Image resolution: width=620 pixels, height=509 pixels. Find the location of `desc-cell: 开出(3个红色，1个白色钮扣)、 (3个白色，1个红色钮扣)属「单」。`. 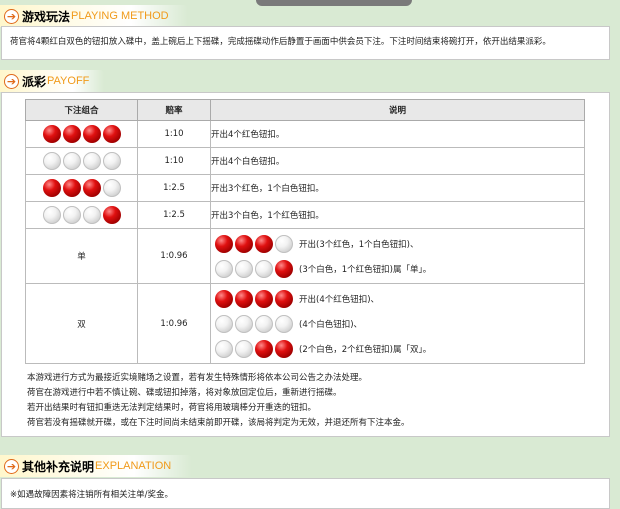

desc-cell: 开出(3个红色，1个白色钮扣)、 (3个白色，1个红色钮扣)属「单」。 is located at coordinates (397, 256).